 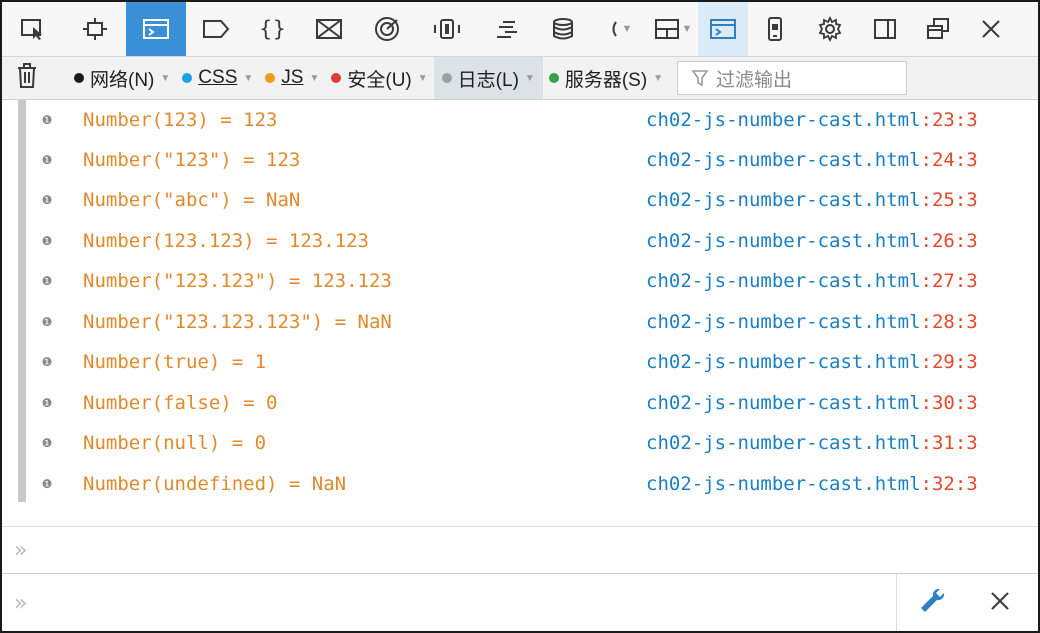 I want to click on storage-tab, so click(x=563, y=29).